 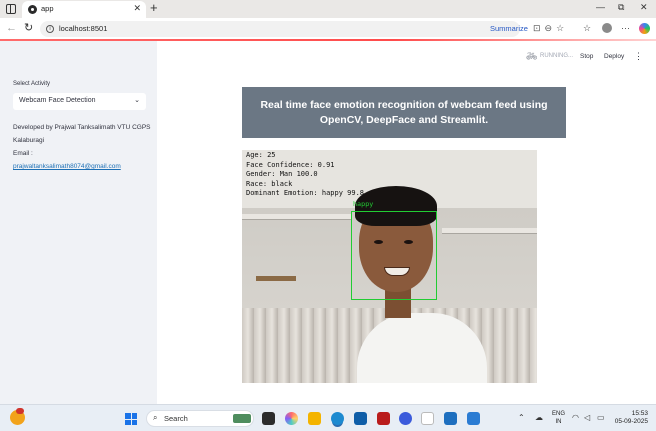 What do you see at coordinates (11, 9) in the screenshot?
I see `sidebar-toggle-icon` at bounding box center [11, 9].